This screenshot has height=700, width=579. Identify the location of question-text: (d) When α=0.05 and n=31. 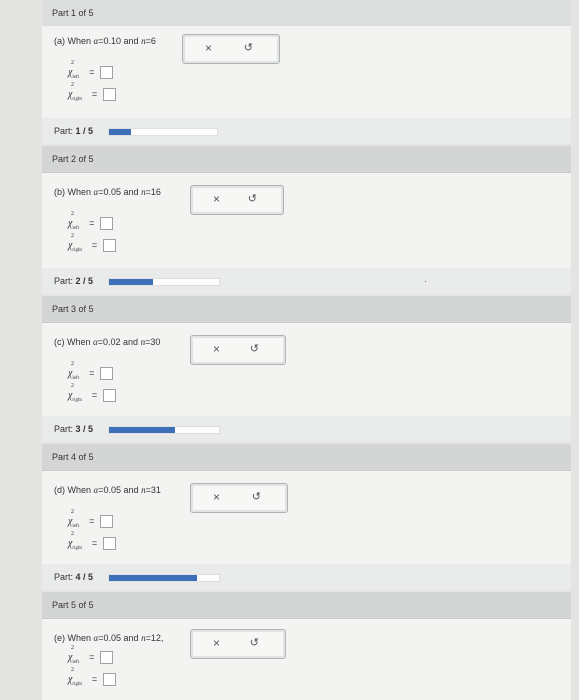
(107, 490).